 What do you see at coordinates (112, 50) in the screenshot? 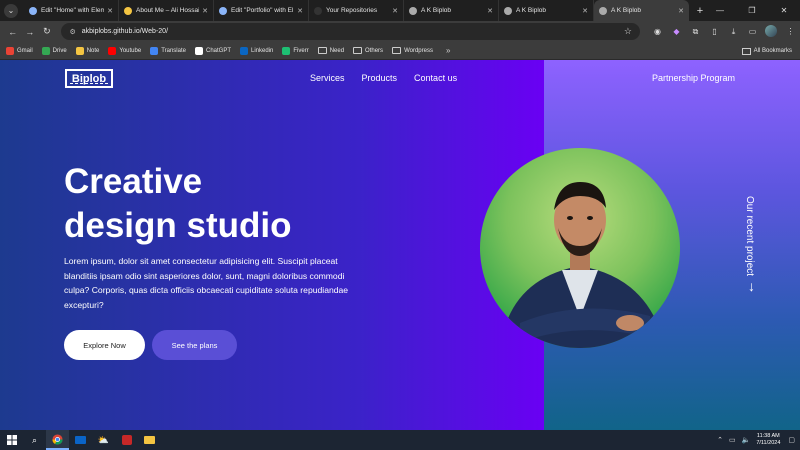
I see `youtube-icon` at bounding box center [112, 50].